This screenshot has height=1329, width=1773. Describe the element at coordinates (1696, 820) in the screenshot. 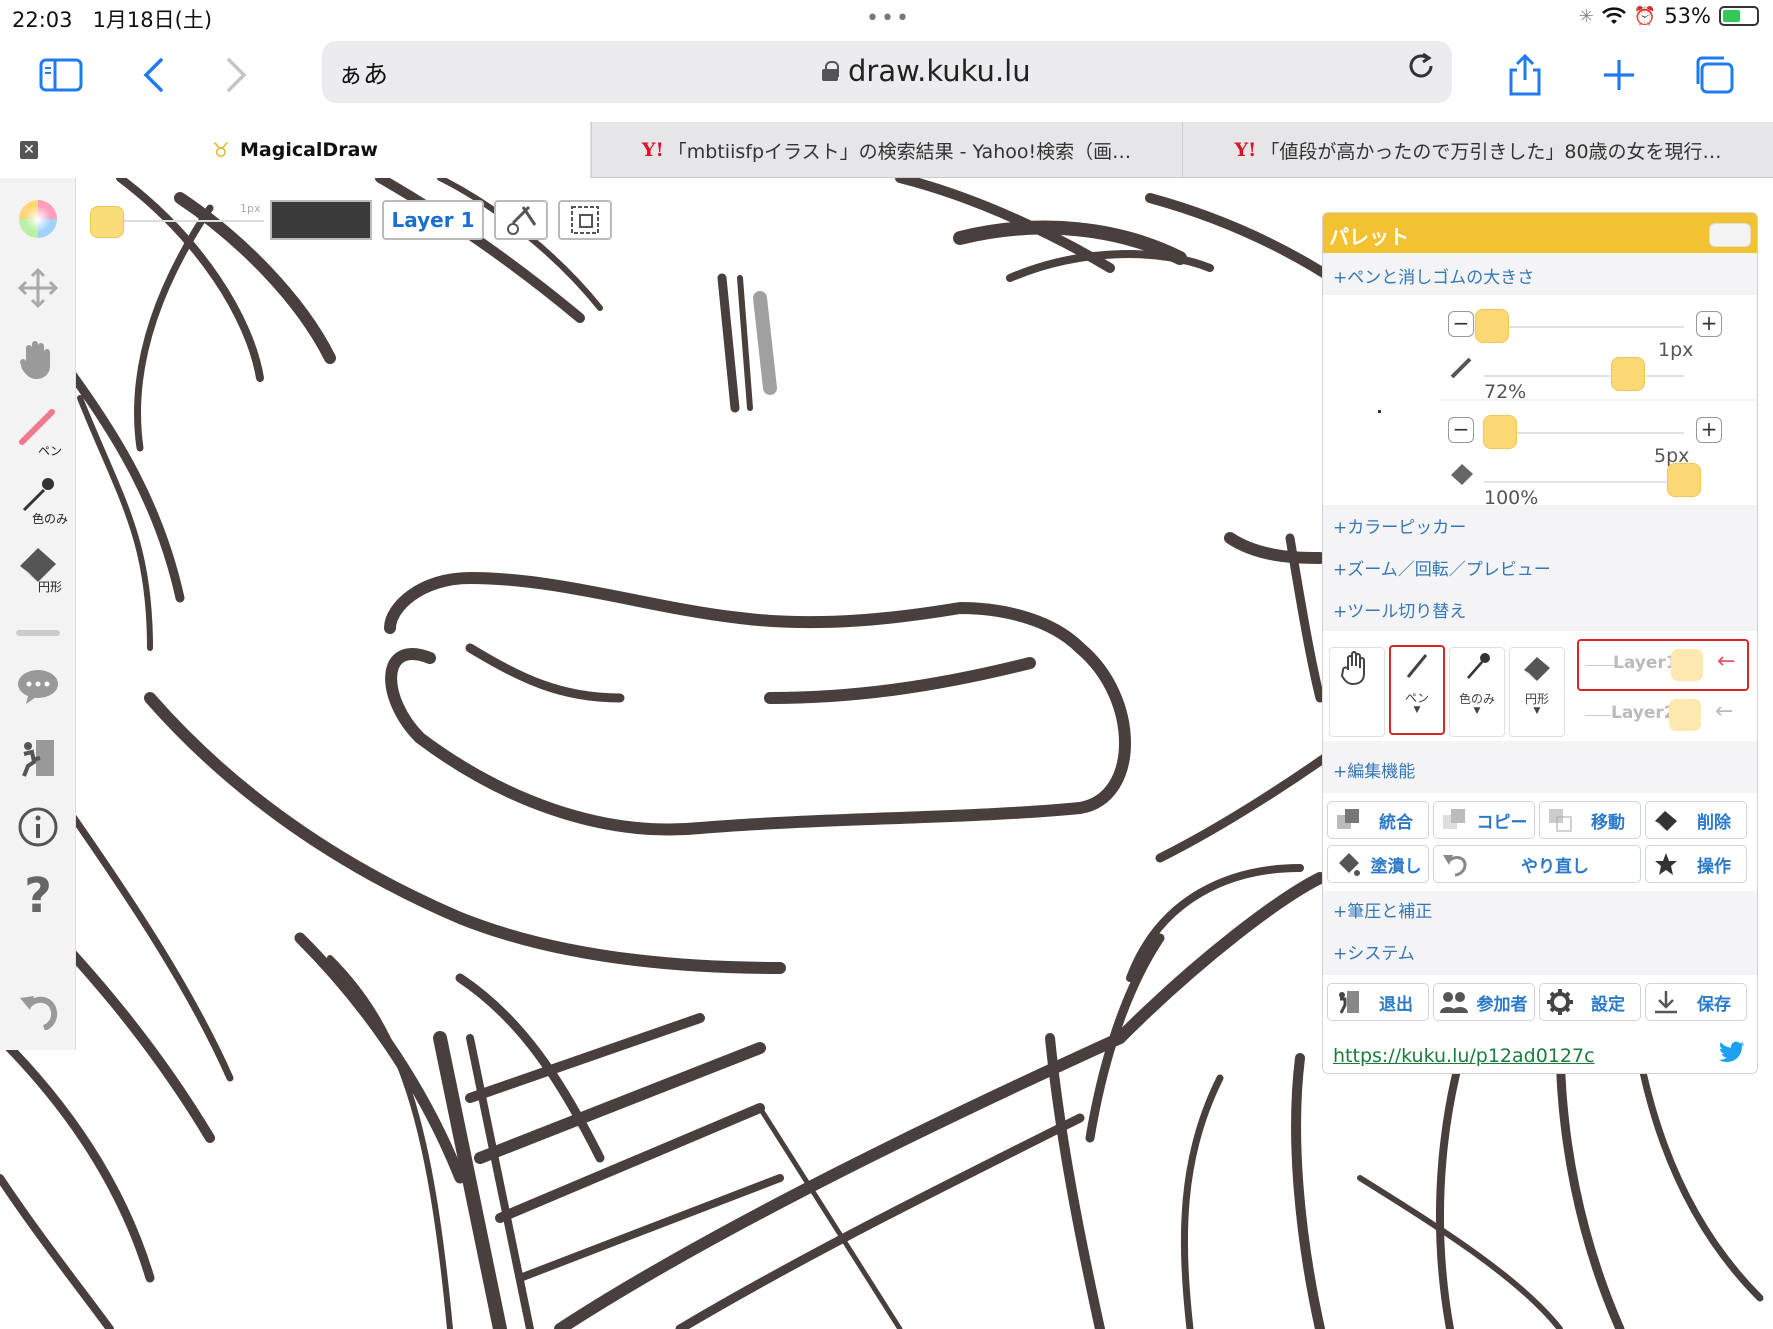

I see `delete-button: 削除` at that location.